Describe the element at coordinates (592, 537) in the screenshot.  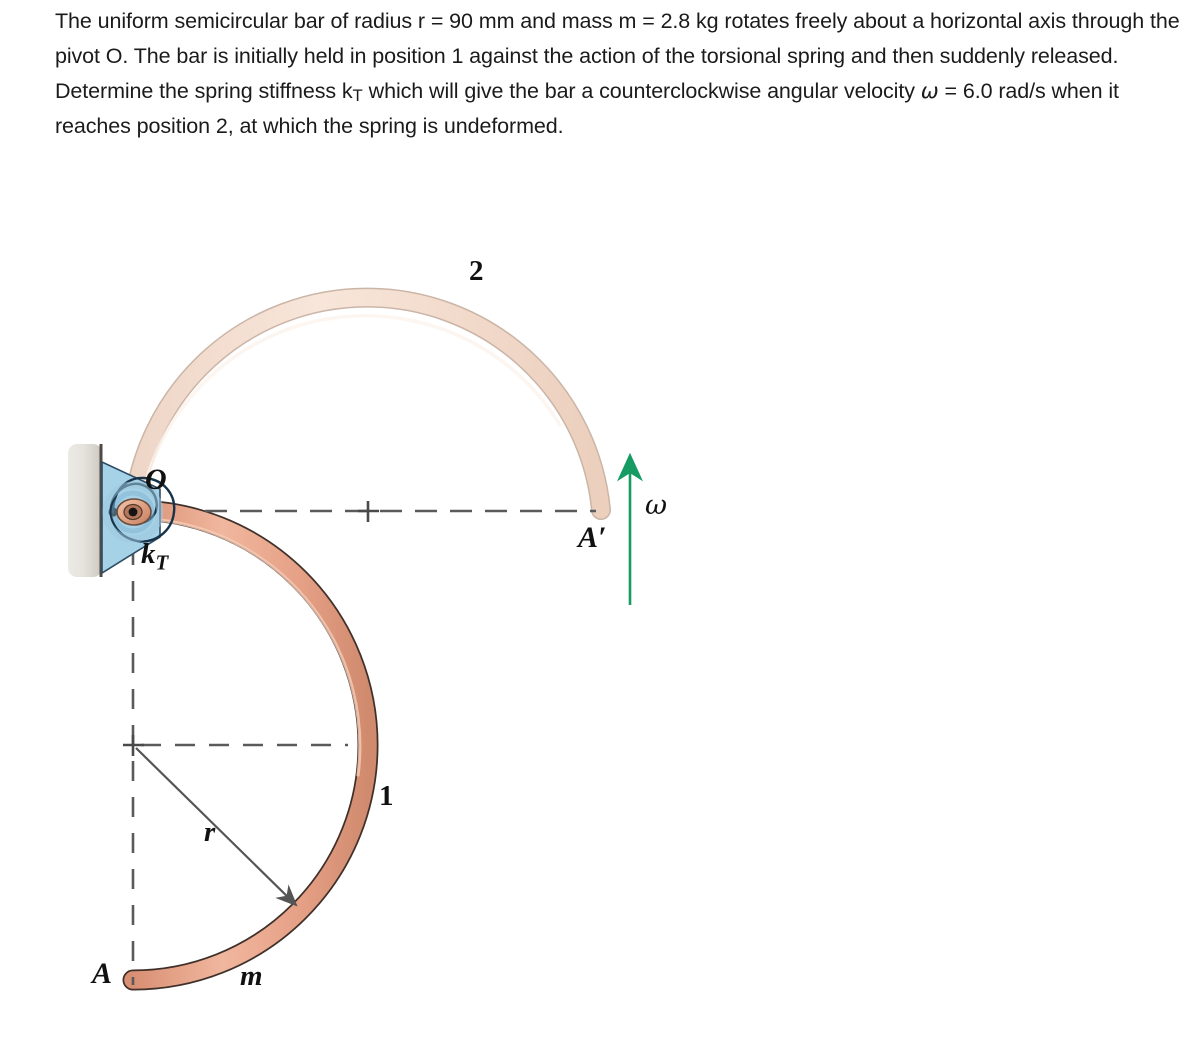
I see `label-point-A-prime: A′` at that location.